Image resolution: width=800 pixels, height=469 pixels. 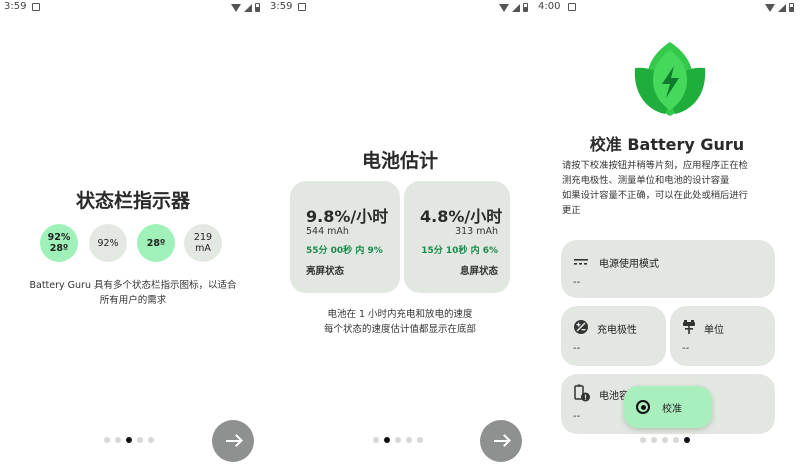 What do you see at coordinates (461, 216) in the screenshot?
I see `discharge-rate: 4.8%/小时` at bounding box center [461, 216].